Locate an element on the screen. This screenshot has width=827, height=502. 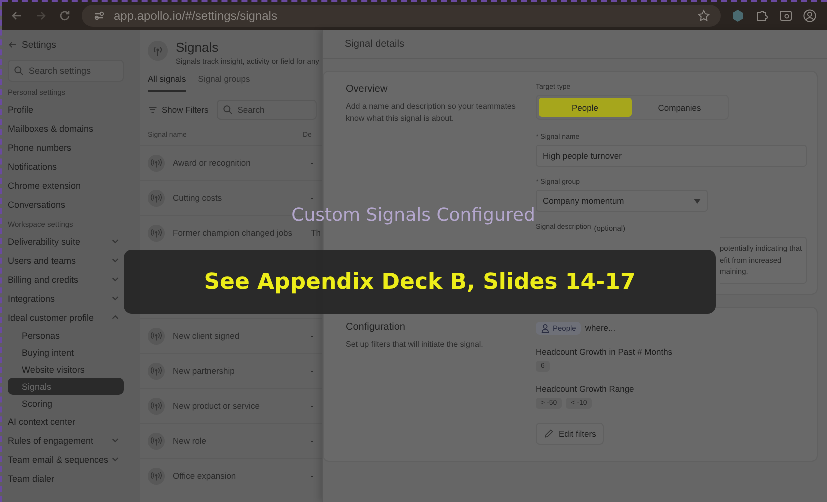
sidebar-item: Phone numbers is located at coordinates (66, 147).